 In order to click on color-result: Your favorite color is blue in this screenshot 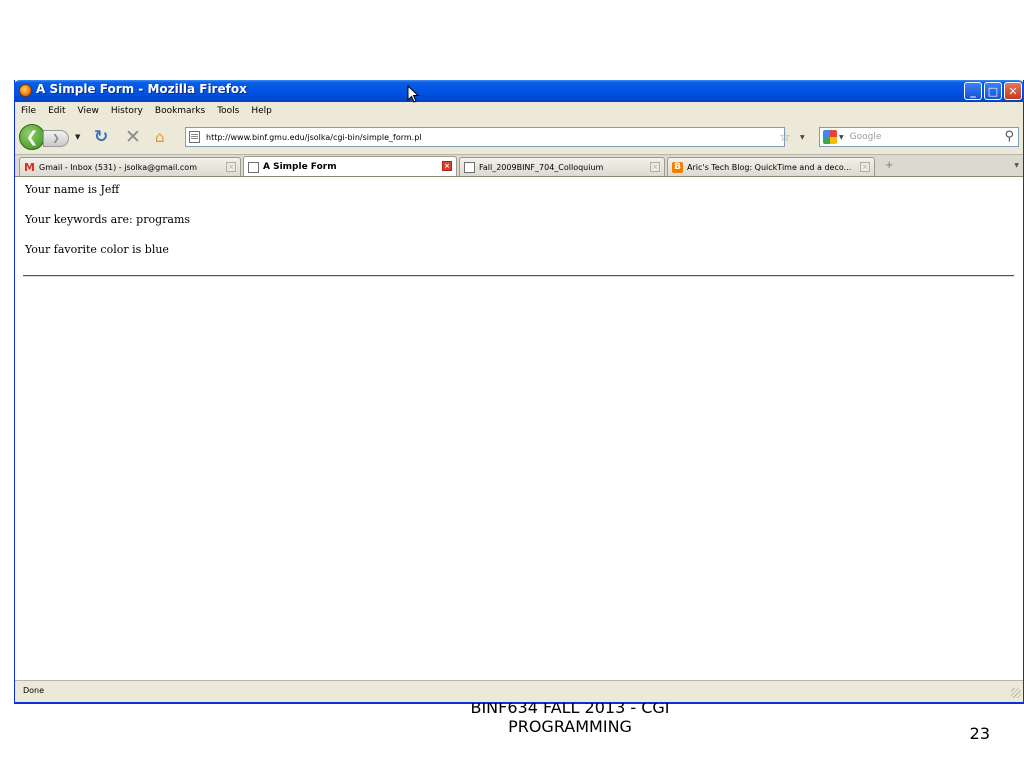, I will do `click(97, 249)`.